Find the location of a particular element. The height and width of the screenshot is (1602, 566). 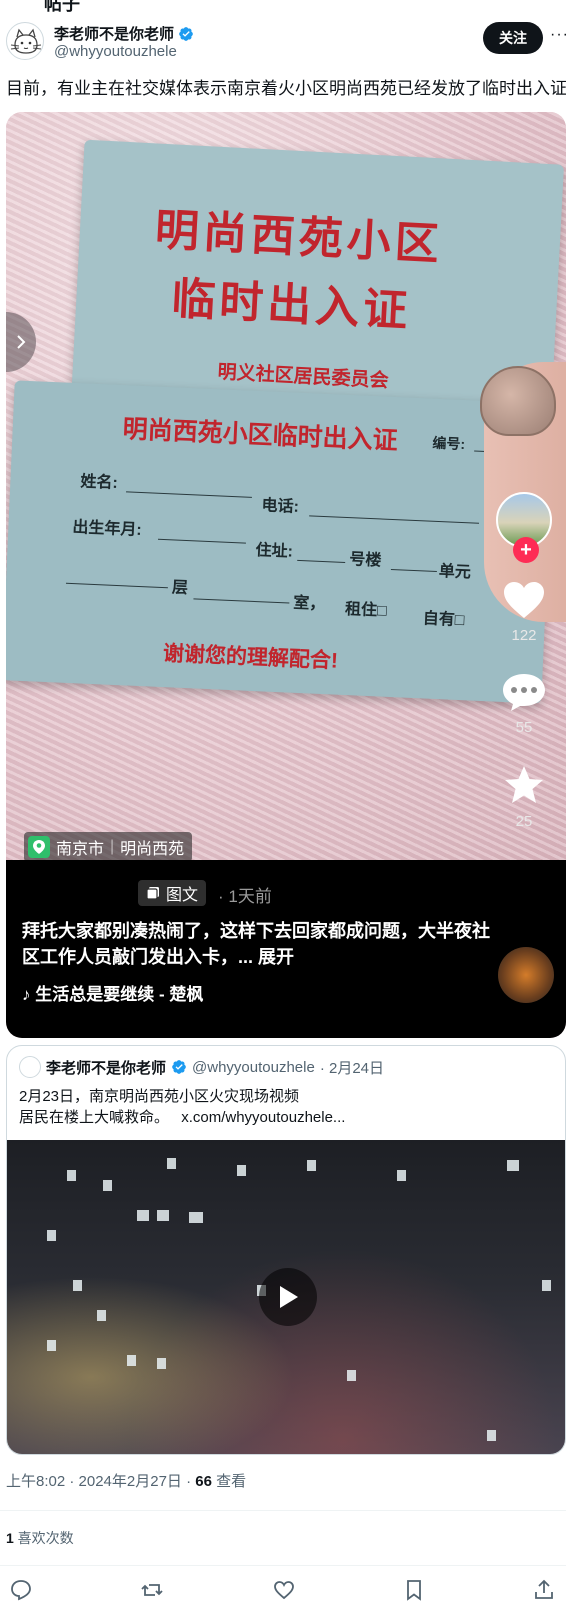

follow-button: 关注 is located at coordinates (513, 38).